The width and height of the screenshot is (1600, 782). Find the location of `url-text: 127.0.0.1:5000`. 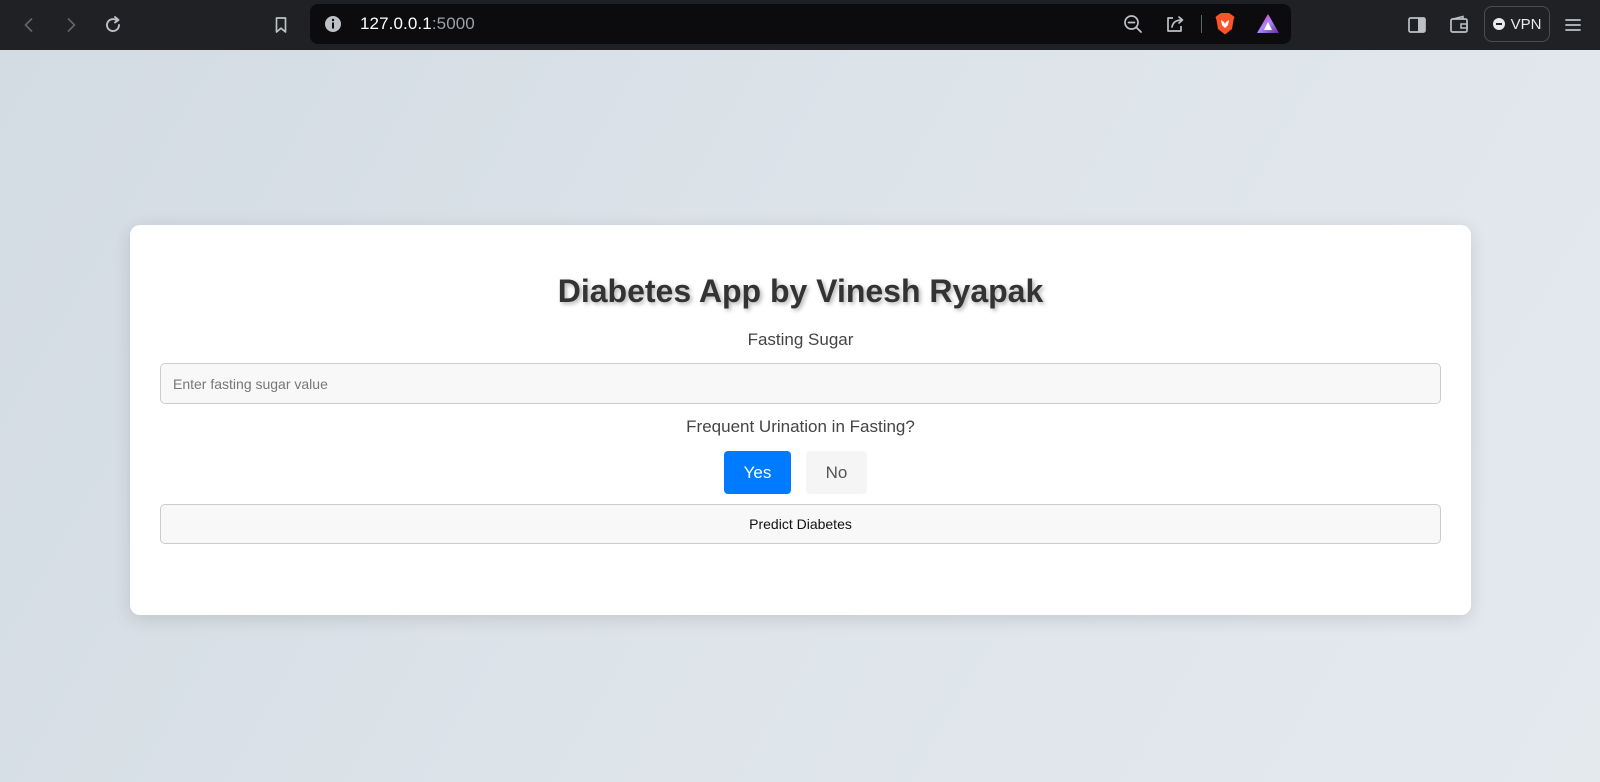

url-text: 127.0.0.1:5000 is located at coordinates (417, 24).